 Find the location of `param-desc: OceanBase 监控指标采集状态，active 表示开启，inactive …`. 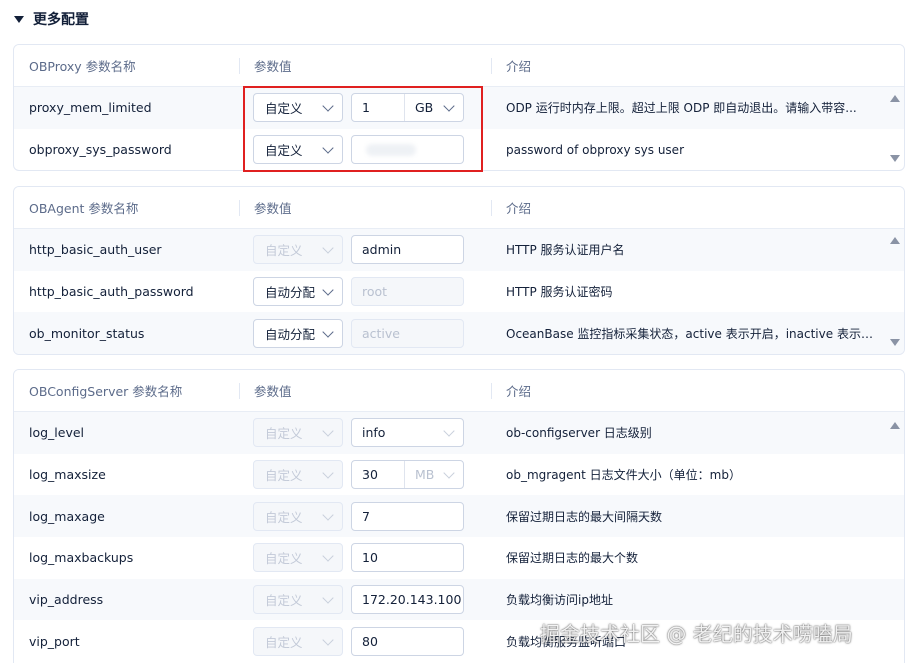

param-desc: OceanBase 监控指标采集状态，active 表示开启，inactive … is located at coordinates (693, 333).